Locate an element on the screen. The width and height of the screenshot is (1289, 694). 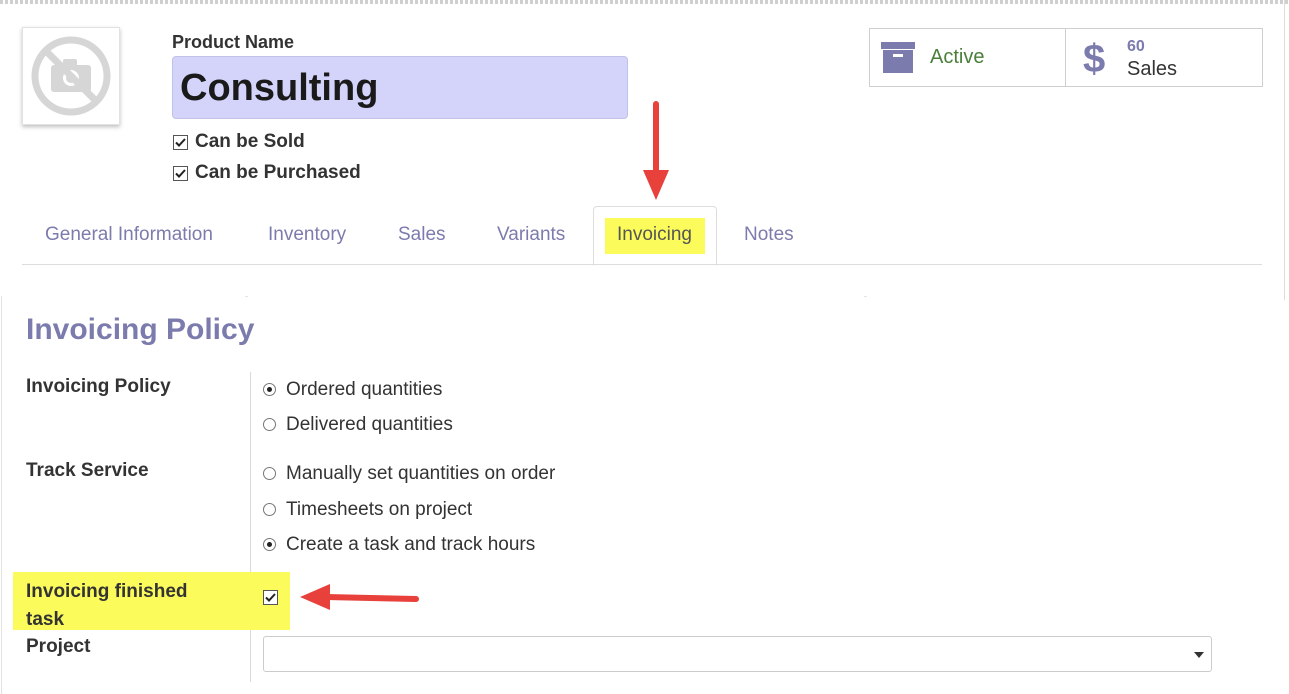
sheet-left-border is located at coordinates (1, 495).